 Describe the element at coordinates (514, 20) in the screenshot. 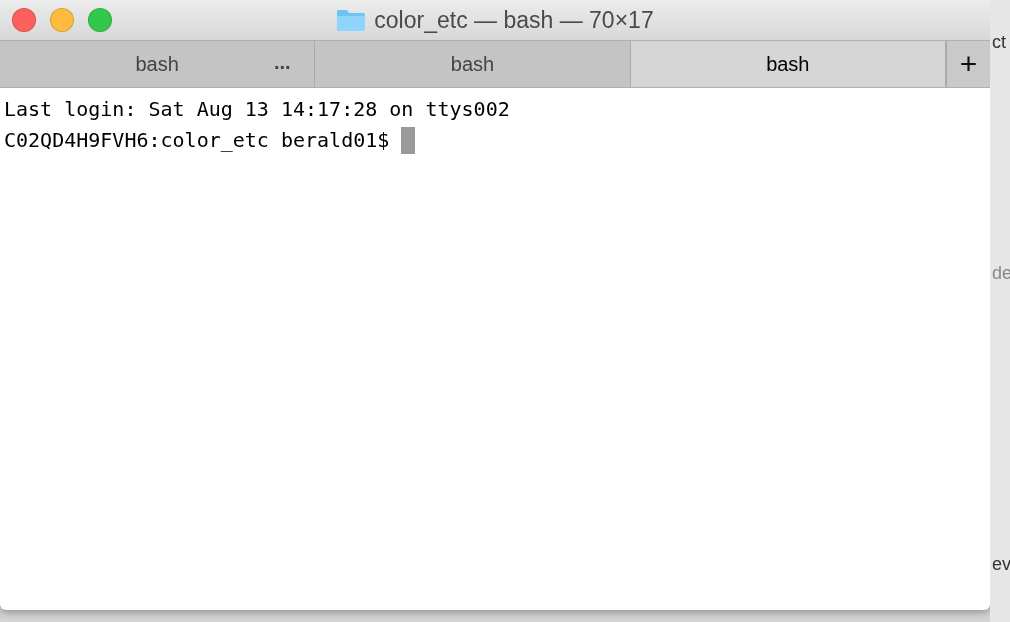

I see `window-title: color_etc — bash — 70×17` at that location.